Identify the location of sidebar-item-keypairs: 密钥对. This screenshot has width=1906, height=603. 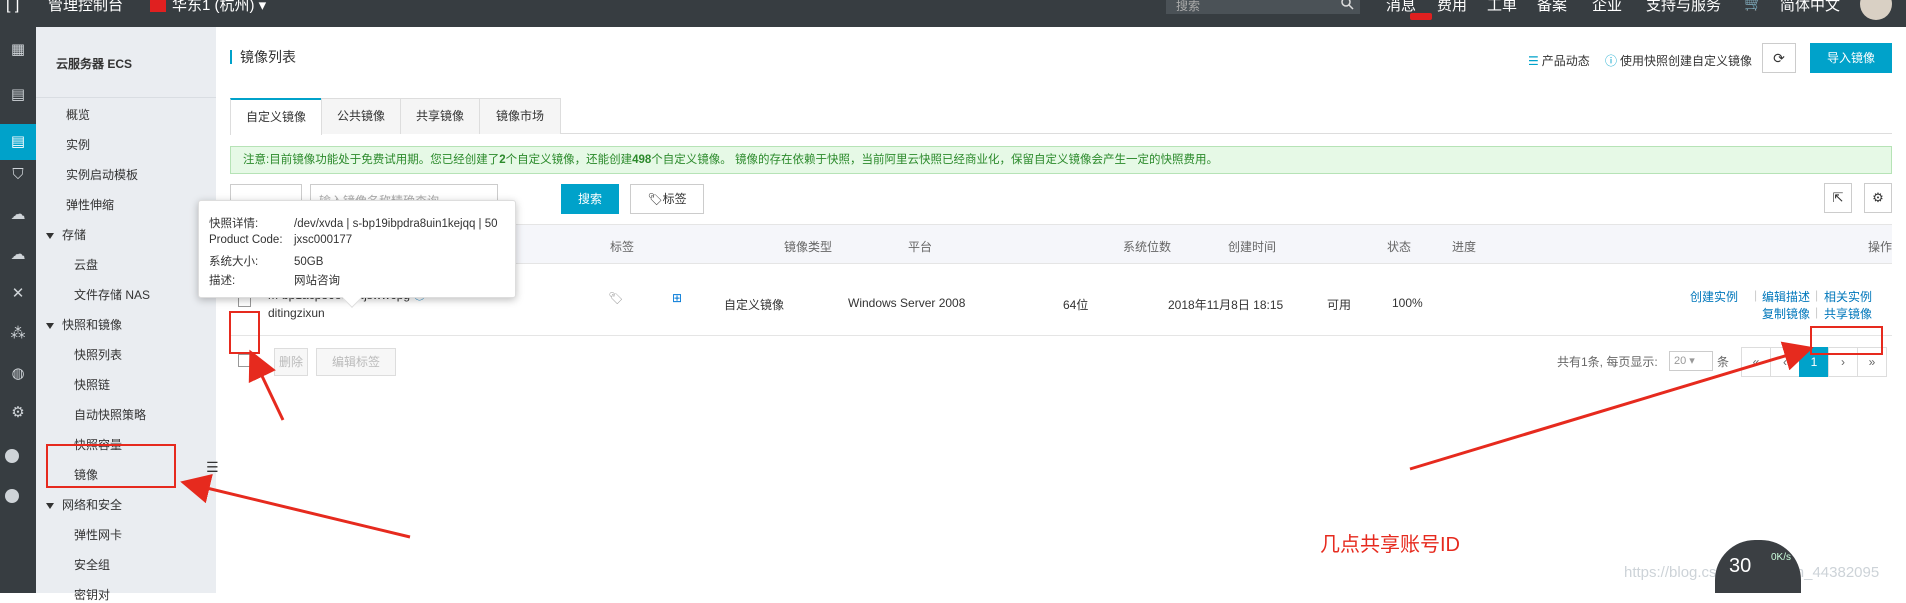
(92, 594).